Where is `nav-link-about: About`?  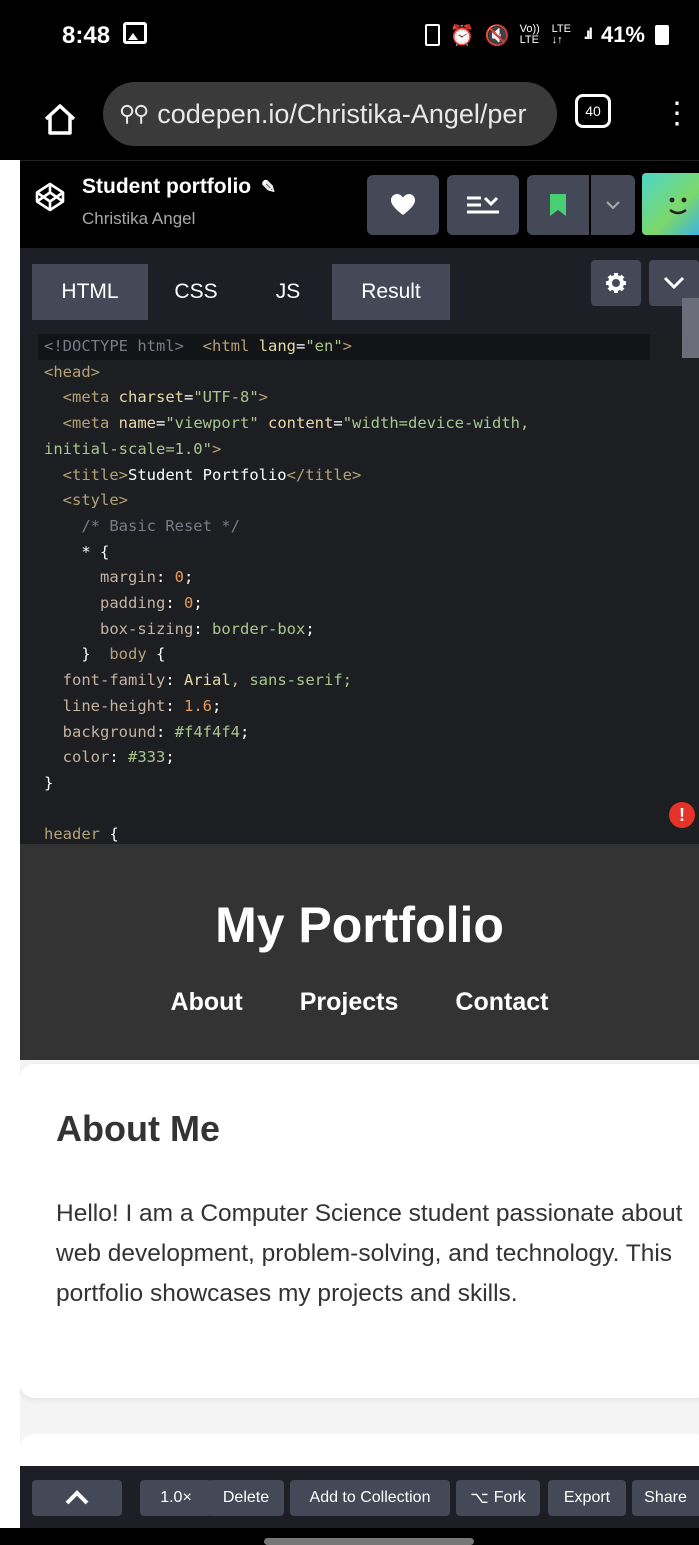 nav-link-about: About is located at coordinates (207, 1002).